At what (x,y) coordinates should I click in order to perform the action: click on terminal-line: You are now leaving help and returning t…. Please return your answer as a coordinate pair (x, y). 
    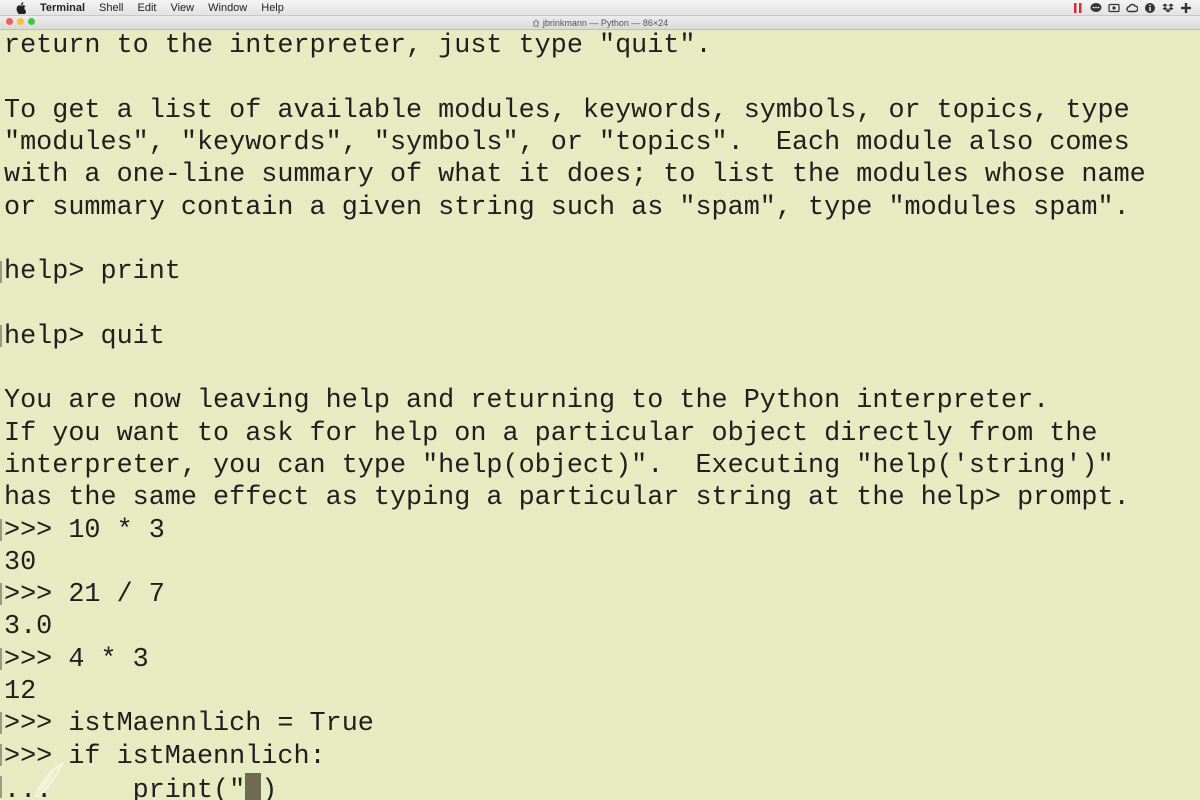
    Looking at the image, I should click on (527, 401).